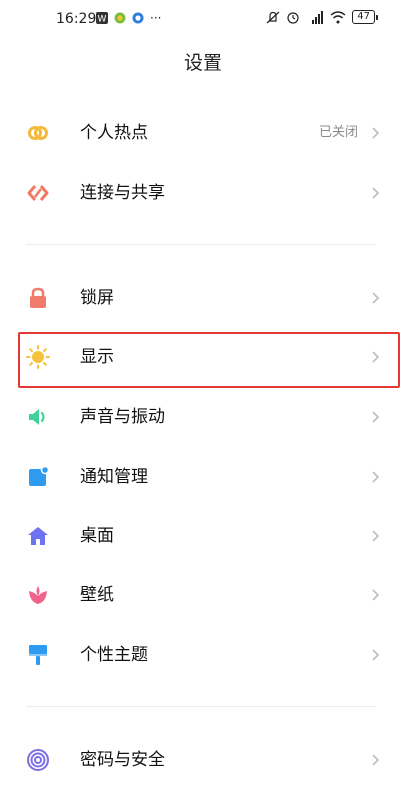  I want to click on lock-icon, so click(38, 298).